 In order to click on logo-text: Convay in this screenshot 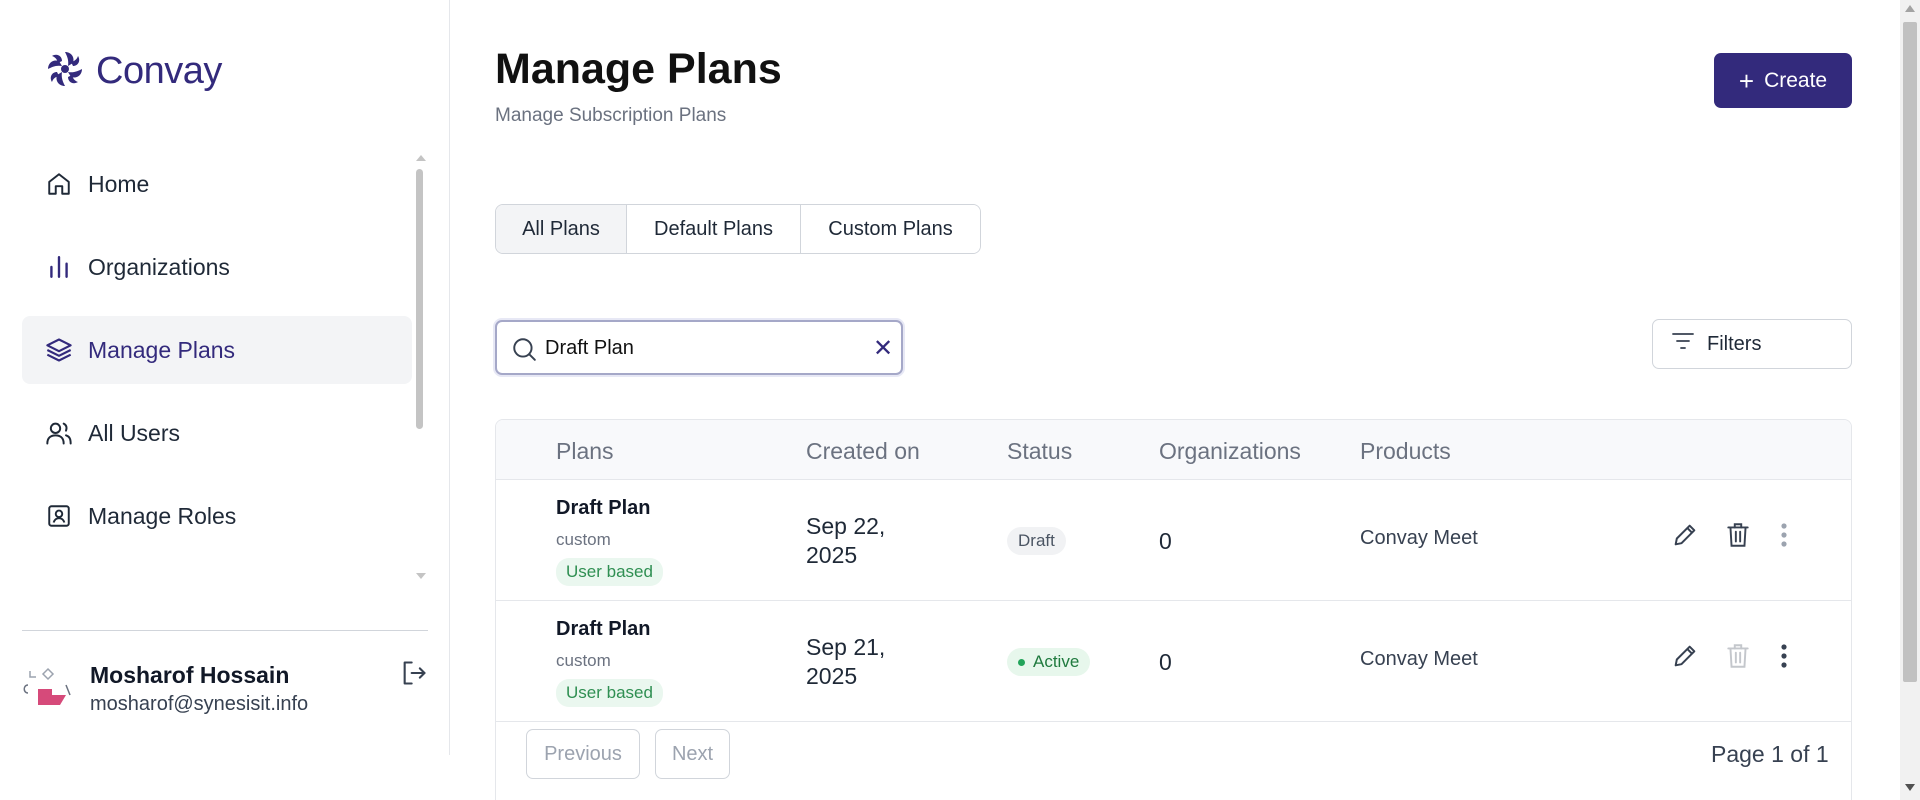, I will do `click(159, 71)`.